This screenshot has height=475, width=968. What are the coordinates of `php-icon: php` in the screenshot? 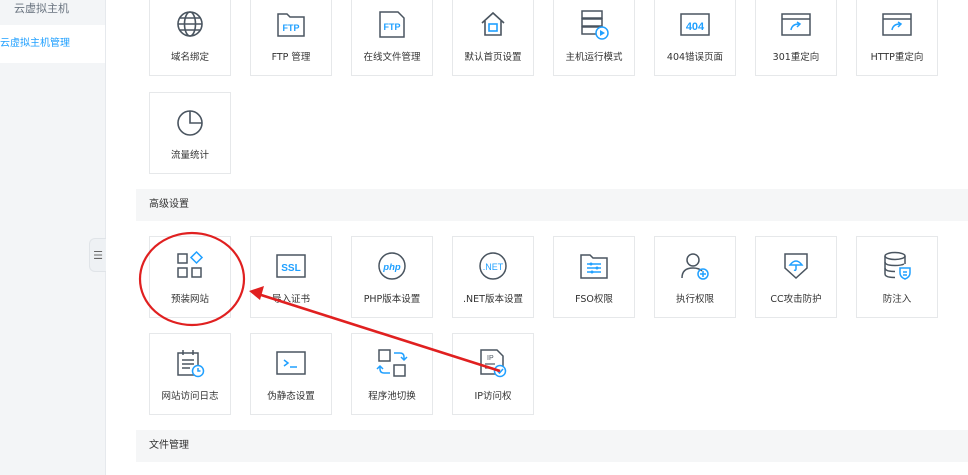 It's located at (392, 266).